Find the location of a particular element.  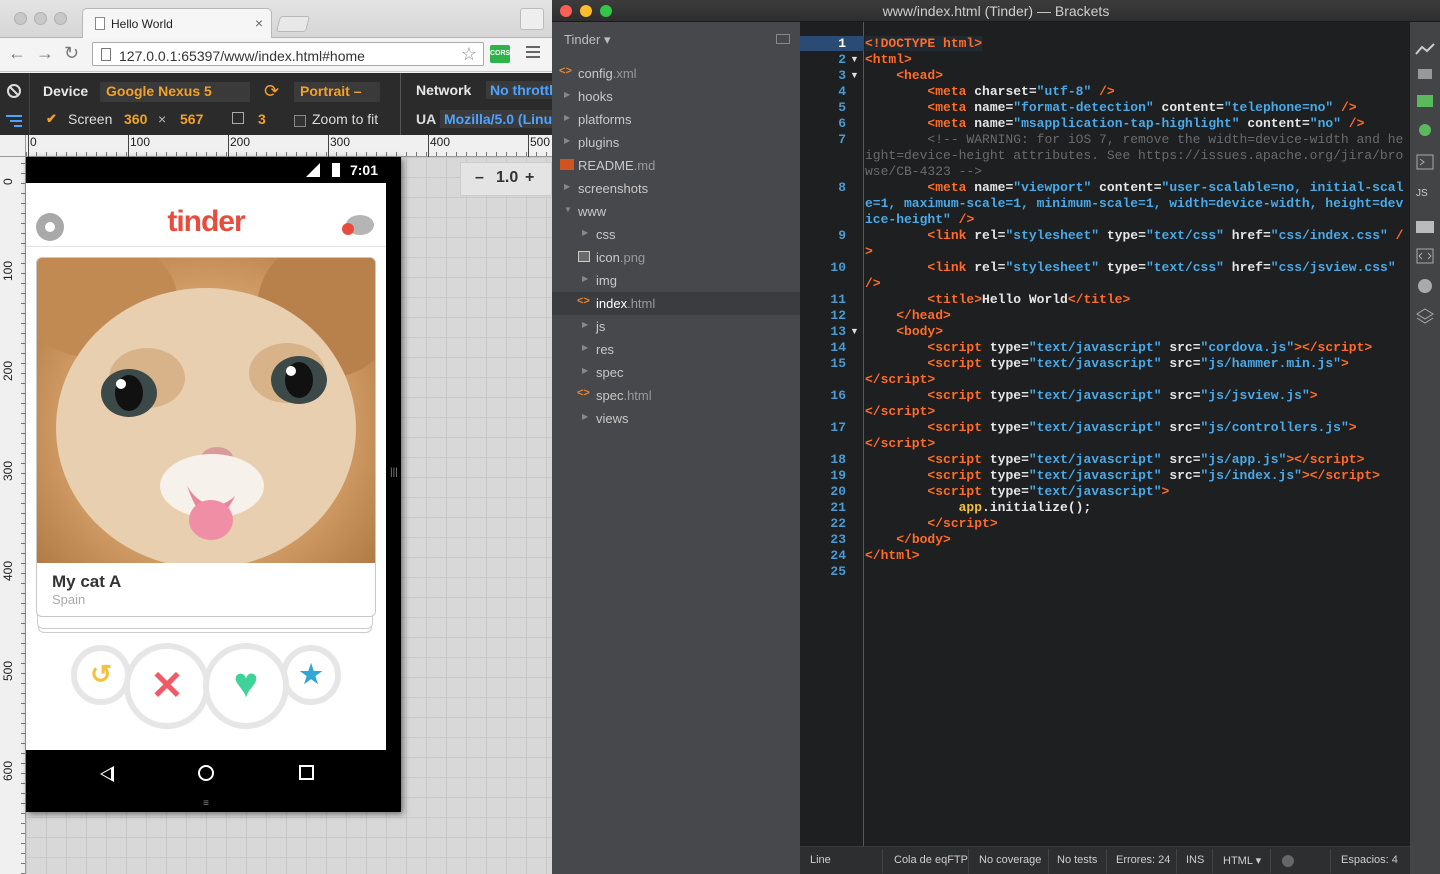

file-tree-item: icon.png is located at coordinates (676, 257).